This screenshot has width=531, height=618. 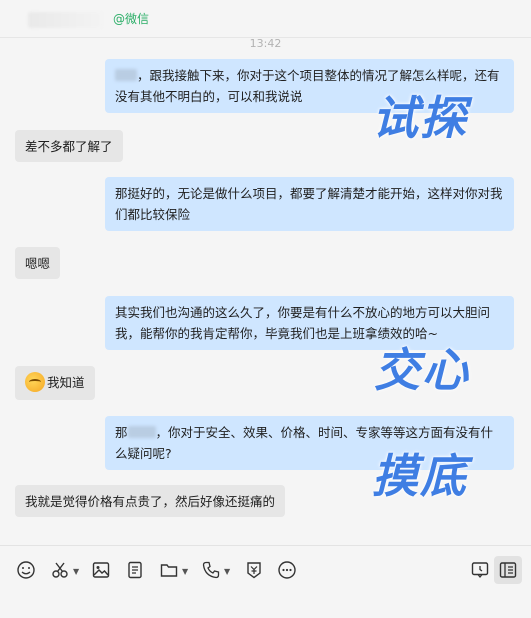 I want to click on image-icon, so click(x=101, y=570).